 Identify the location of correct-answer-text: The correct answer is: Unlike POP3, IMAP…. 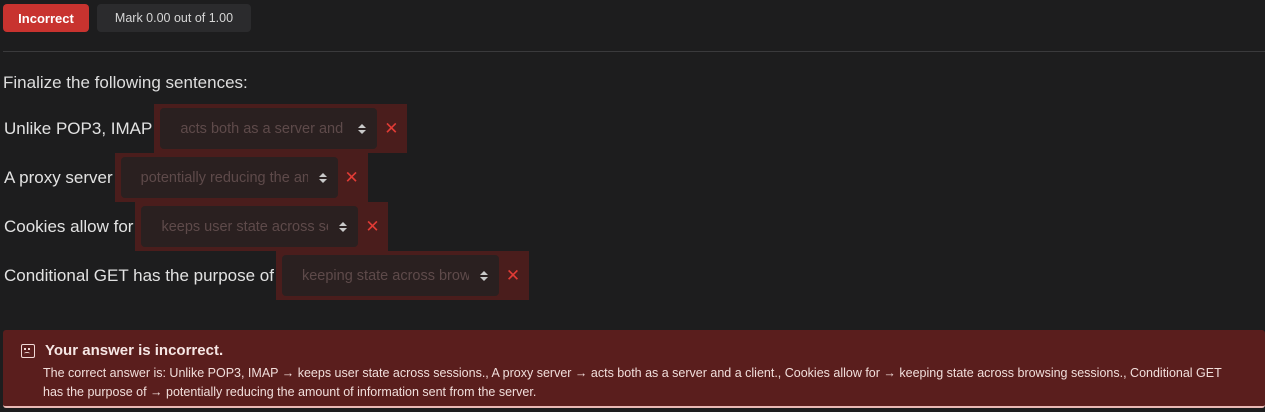
(632, 382).